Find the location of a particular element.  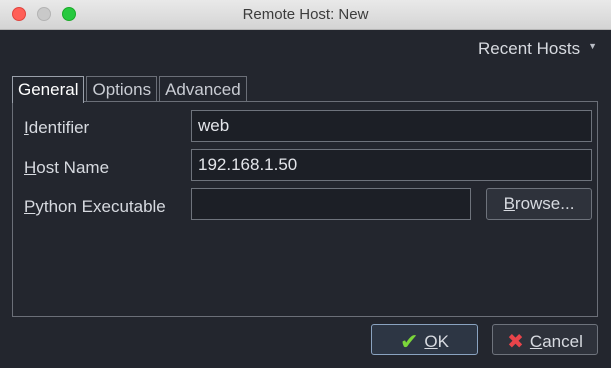

tab-bar: General Options Advanced is located at coordinates (130, 89).